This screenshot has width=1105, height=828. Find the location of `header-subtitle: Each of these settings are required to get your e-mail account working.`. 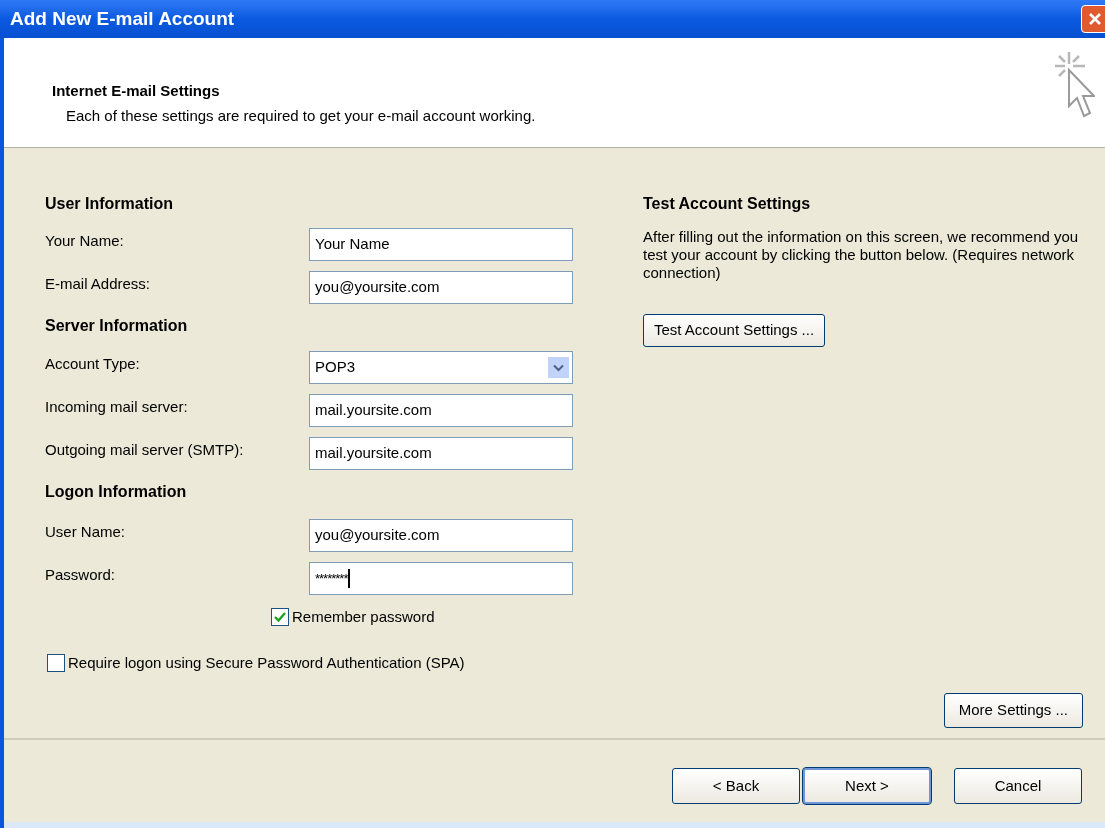

header-subtitle: Each of these settings are required to get your e-mail account working. is located at coordinates (301, 115).